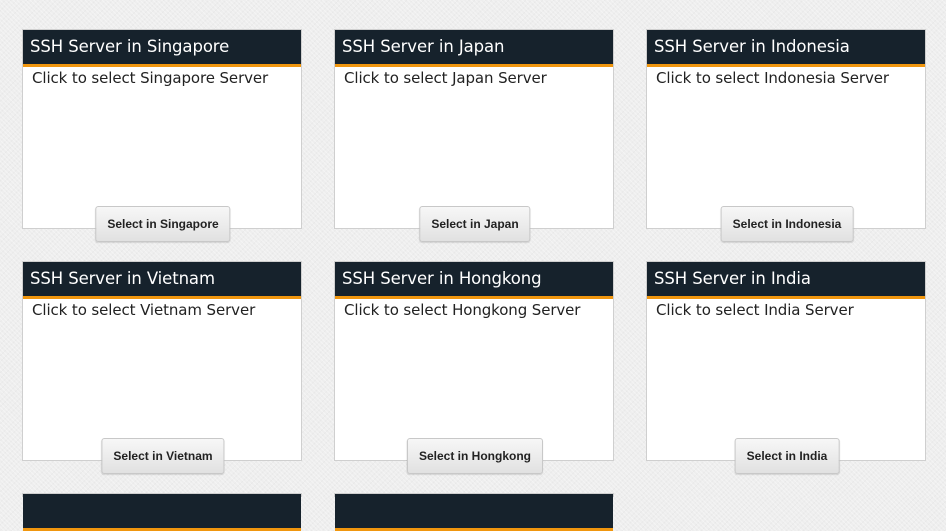  I want to click on card-description: Click to select Hongkong Server, so click(474, 309).